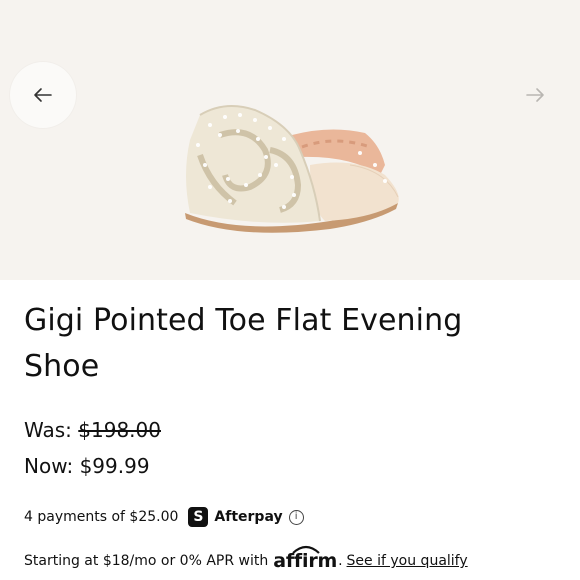 The image size is (580, 580). Describe the element at coordinates (48, 430) in the screenshot. I see `was-label: Was:` at that location.